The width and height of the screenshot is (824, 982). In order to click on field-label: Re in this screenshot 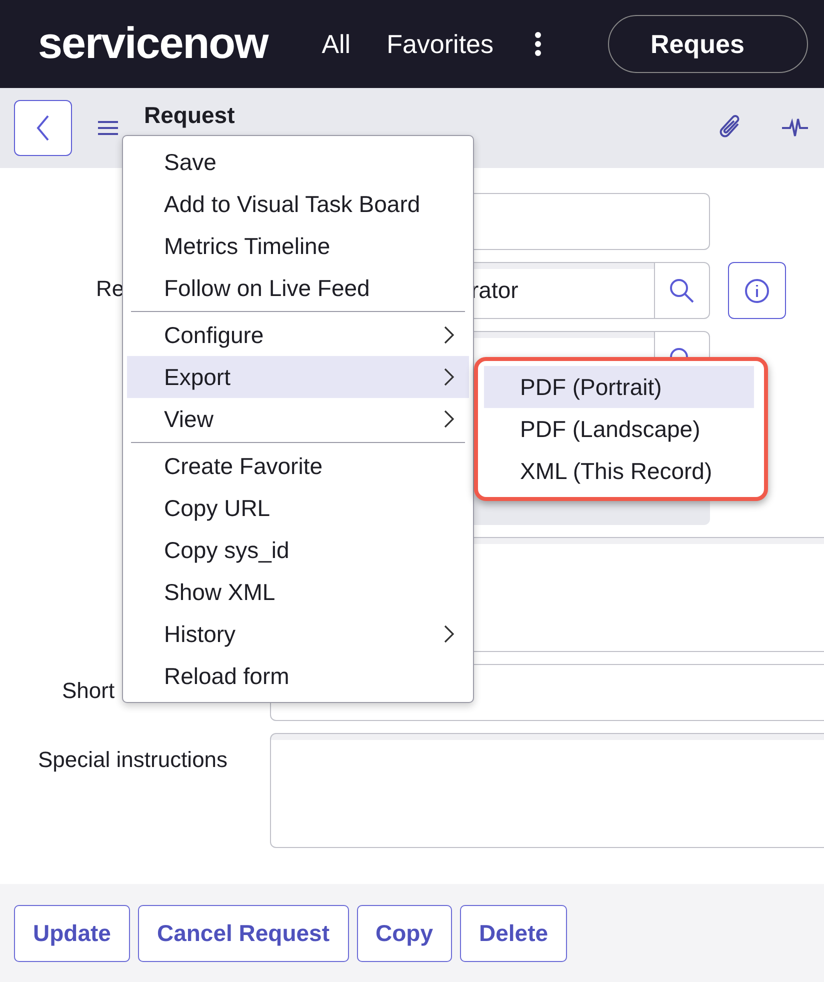, I will do `click(109, 288)`.